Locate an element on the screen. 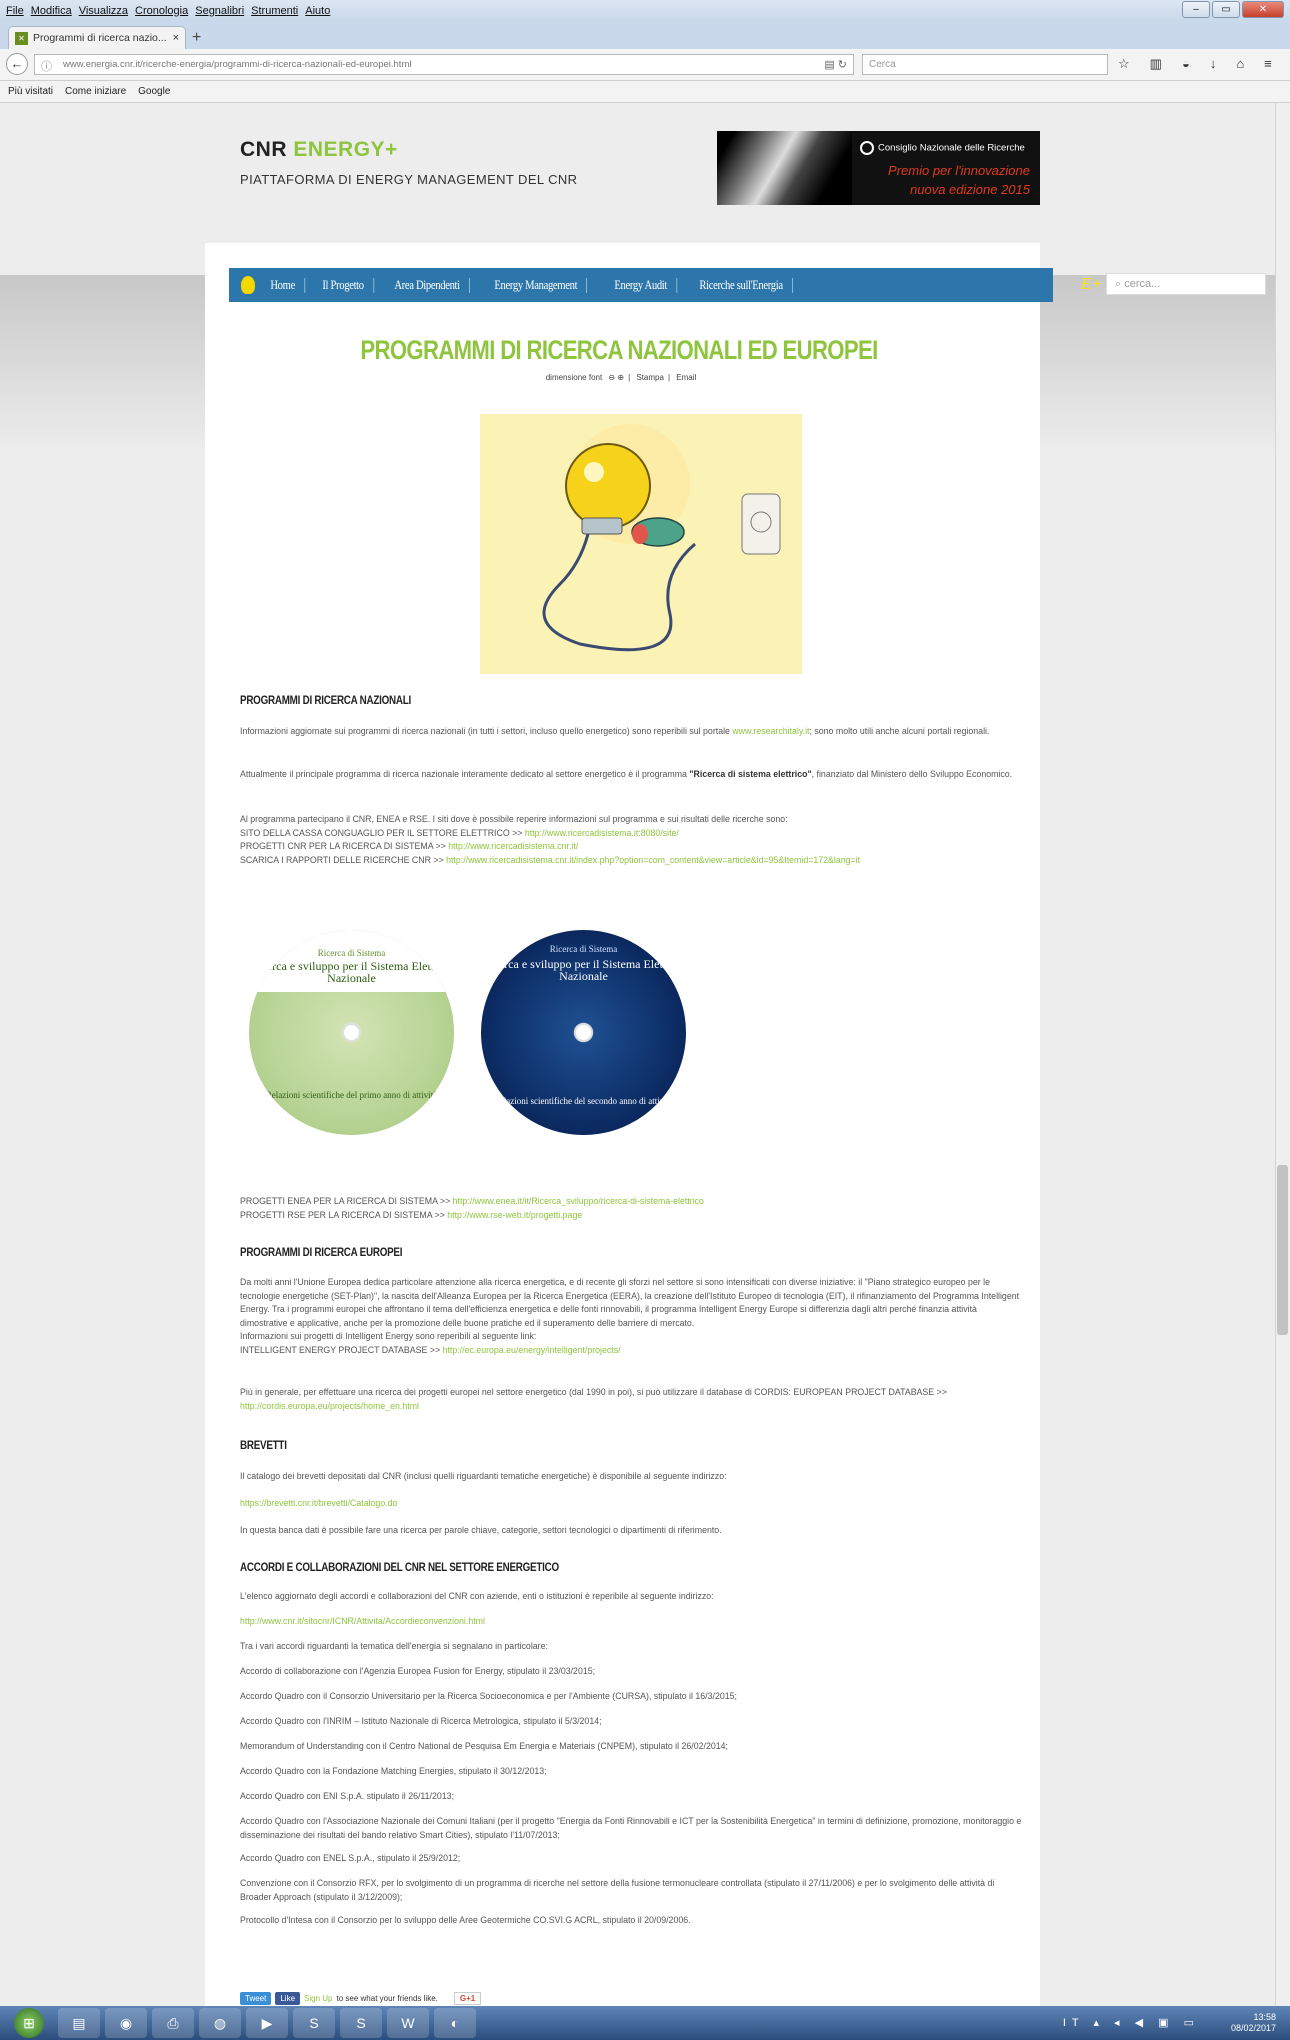 The image size is (1290, 2040). browser-tab: ✕ Programmi di ricerca nazio... × is located at coordinates (97, 37).